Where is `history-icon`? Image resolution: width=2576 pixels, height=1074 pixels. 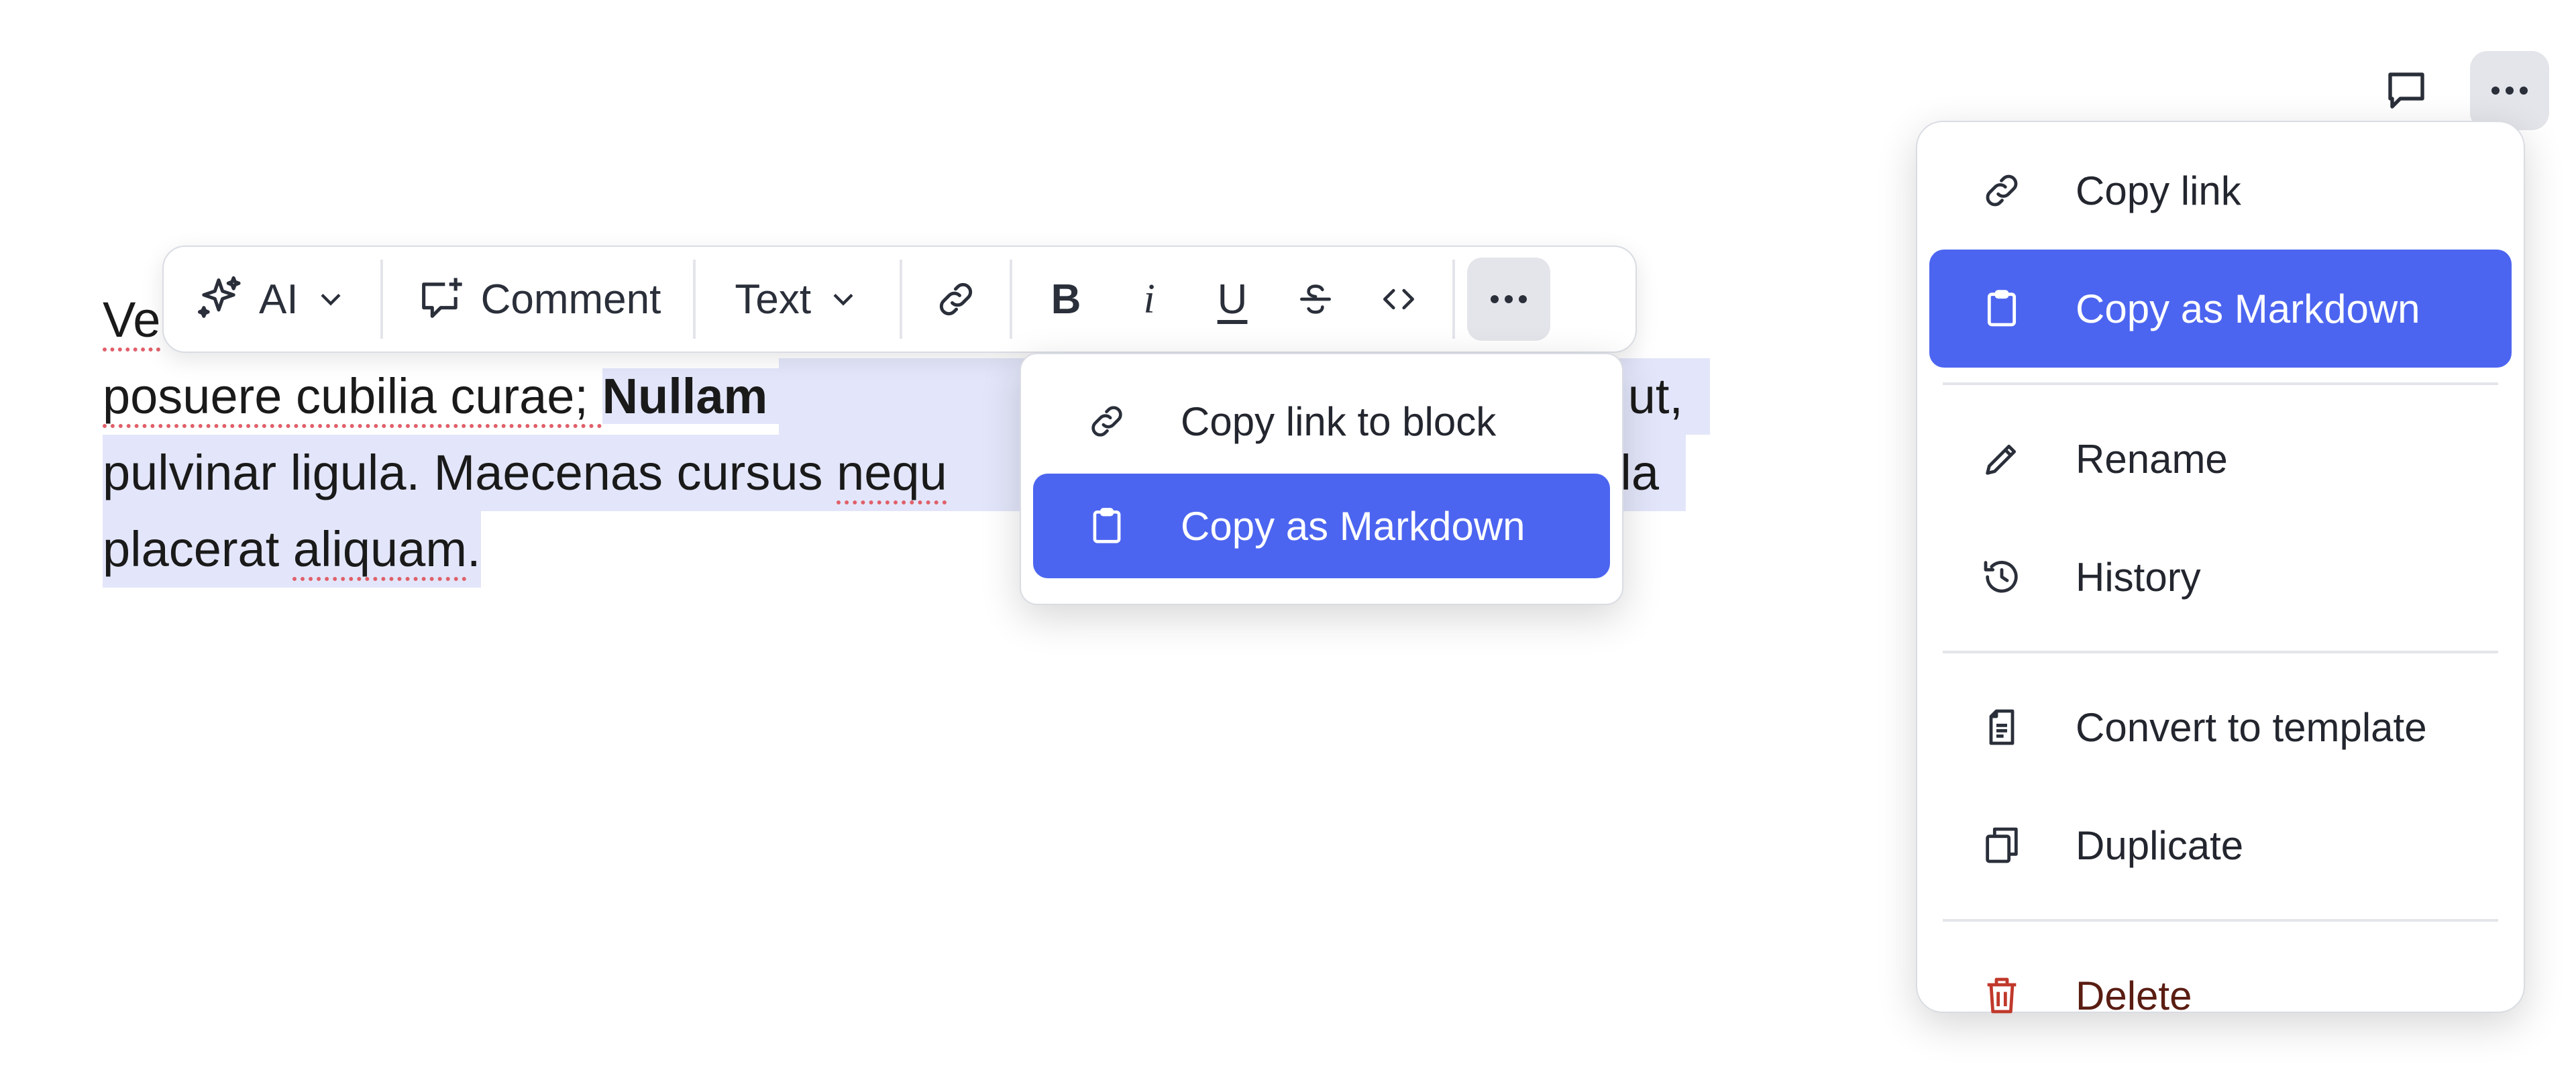 history-icon is located at coordinates (2002, 576).